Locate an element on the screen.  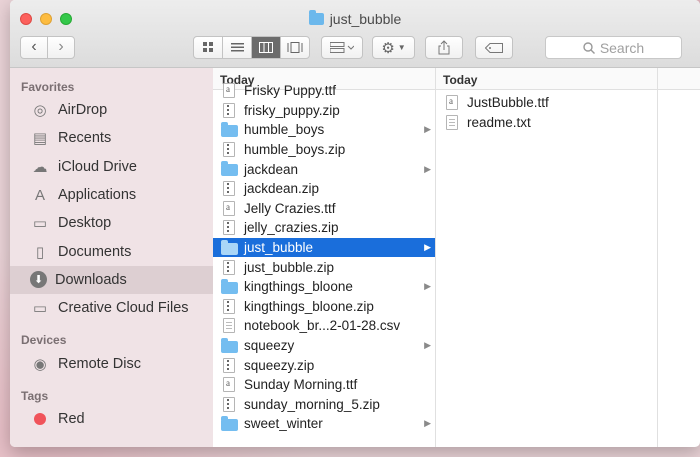
file-name: frisky_puppy.zip is located at coordinates (292, 110).